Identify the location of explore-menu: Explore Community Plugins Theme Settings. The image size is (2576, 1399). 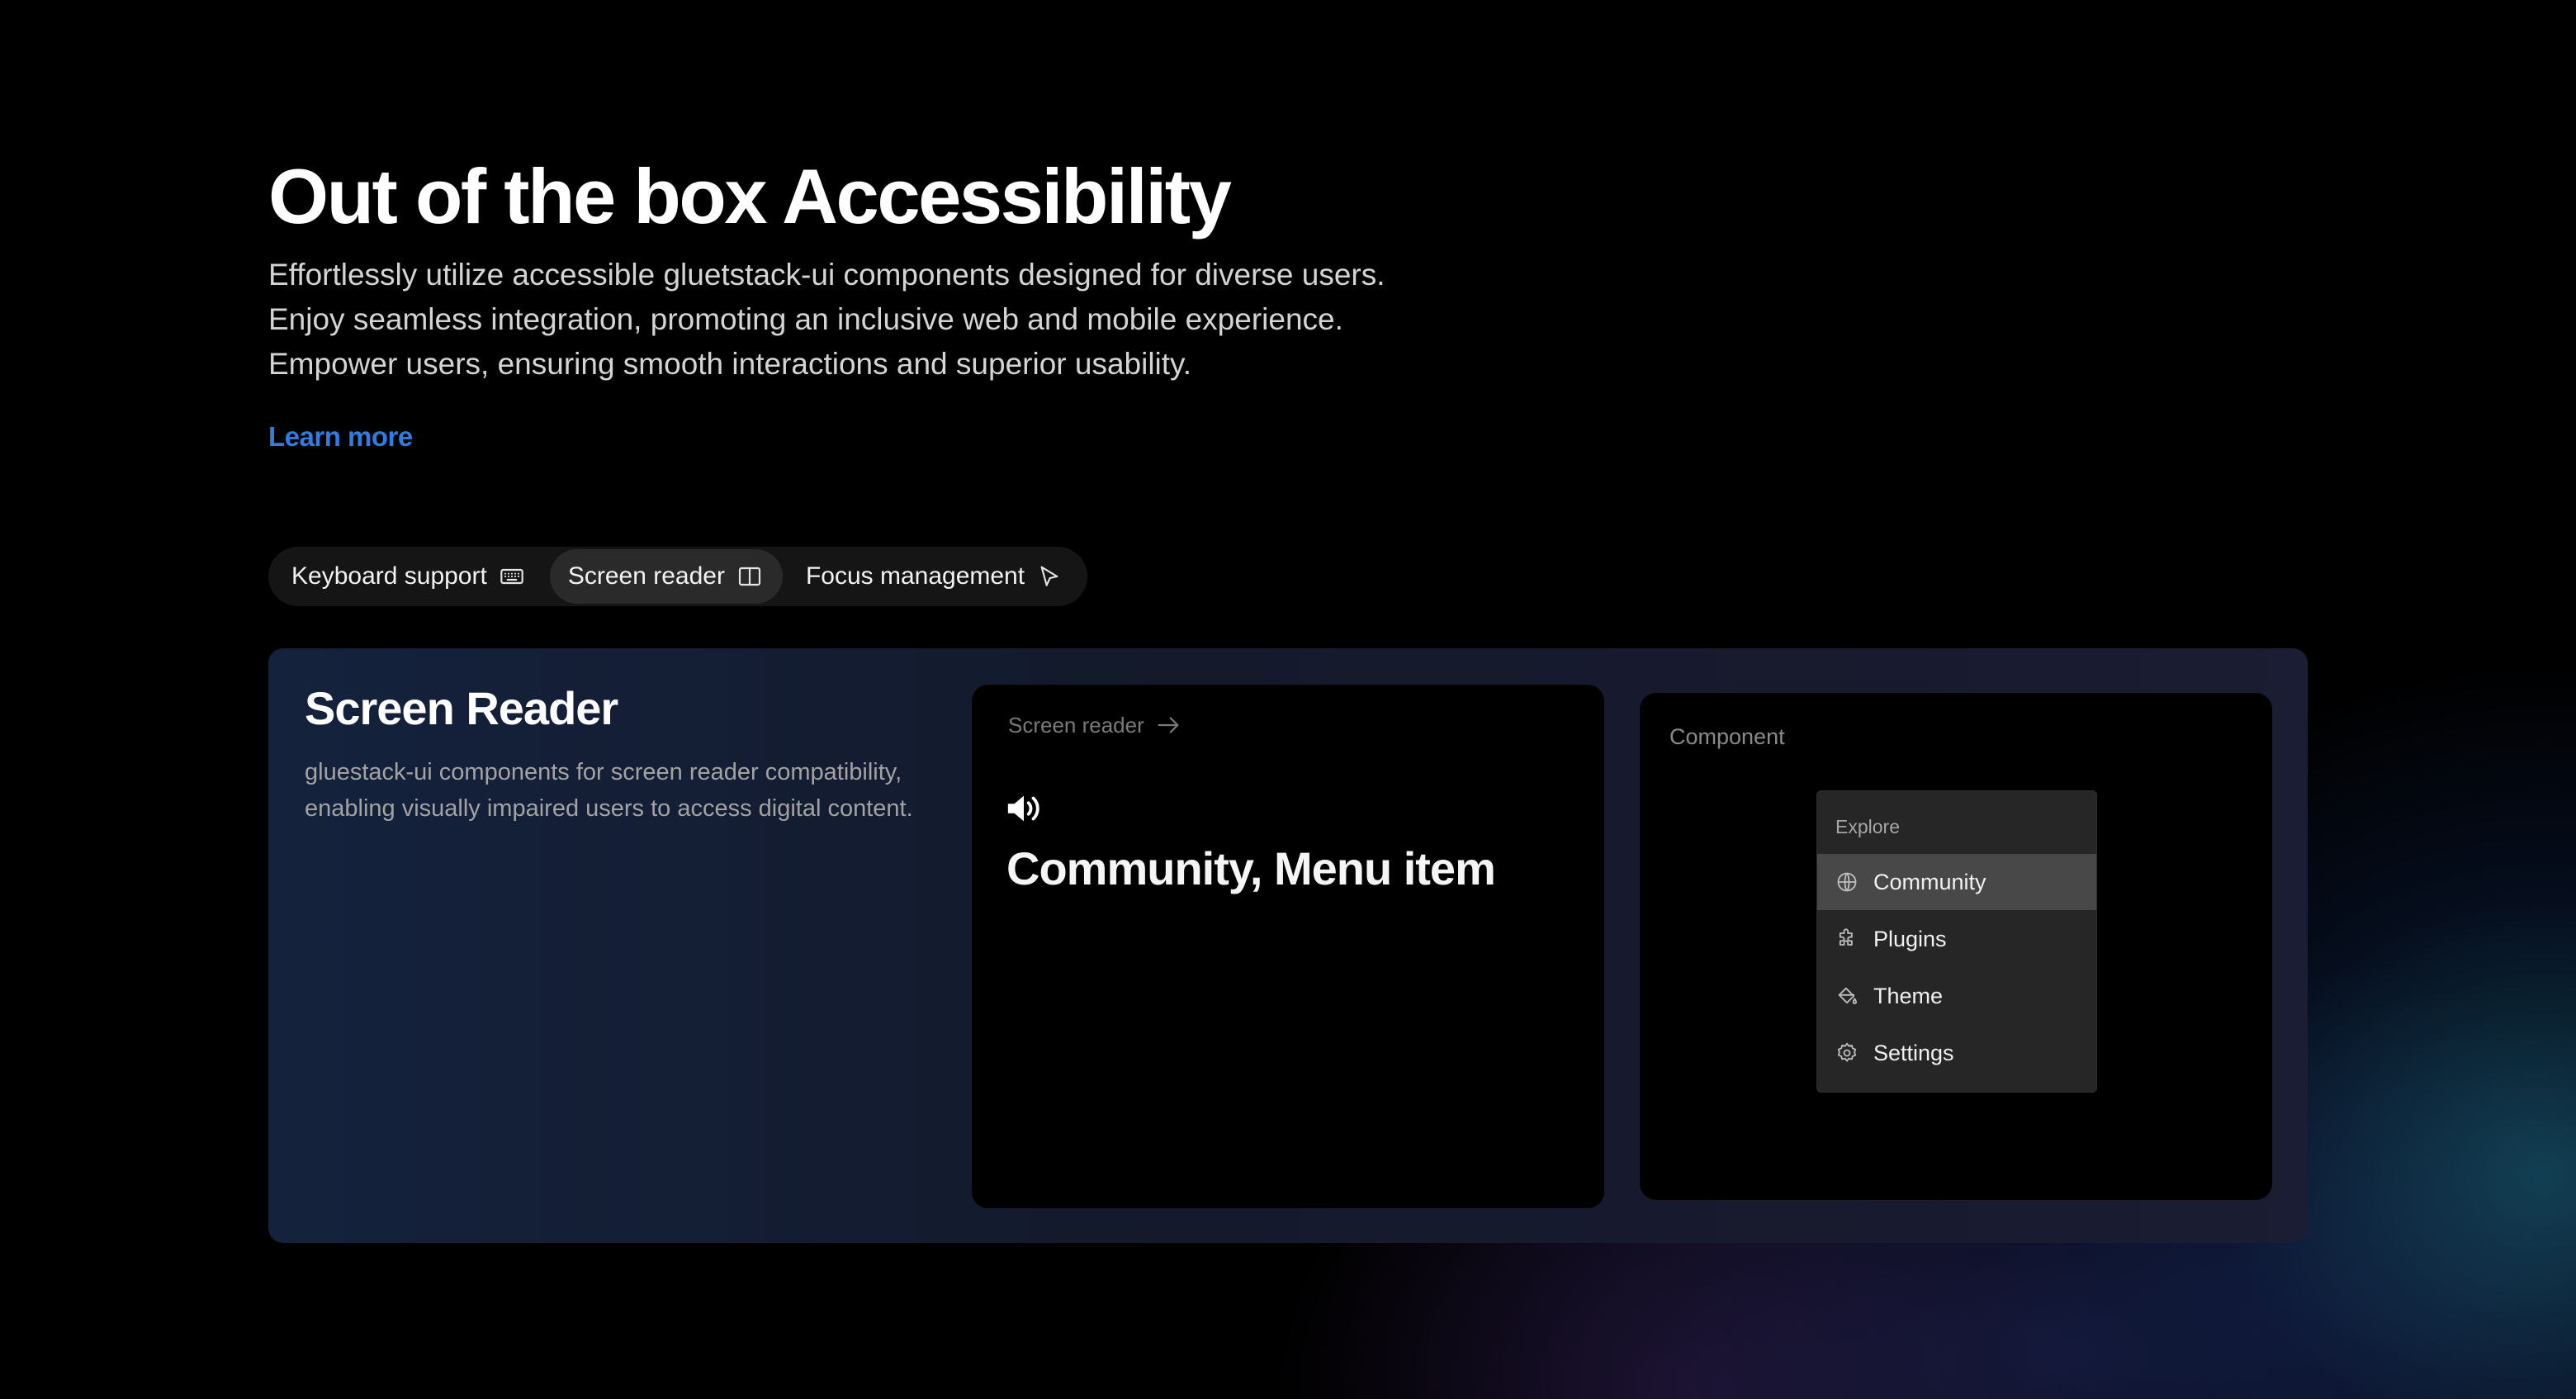
(1956, 942).